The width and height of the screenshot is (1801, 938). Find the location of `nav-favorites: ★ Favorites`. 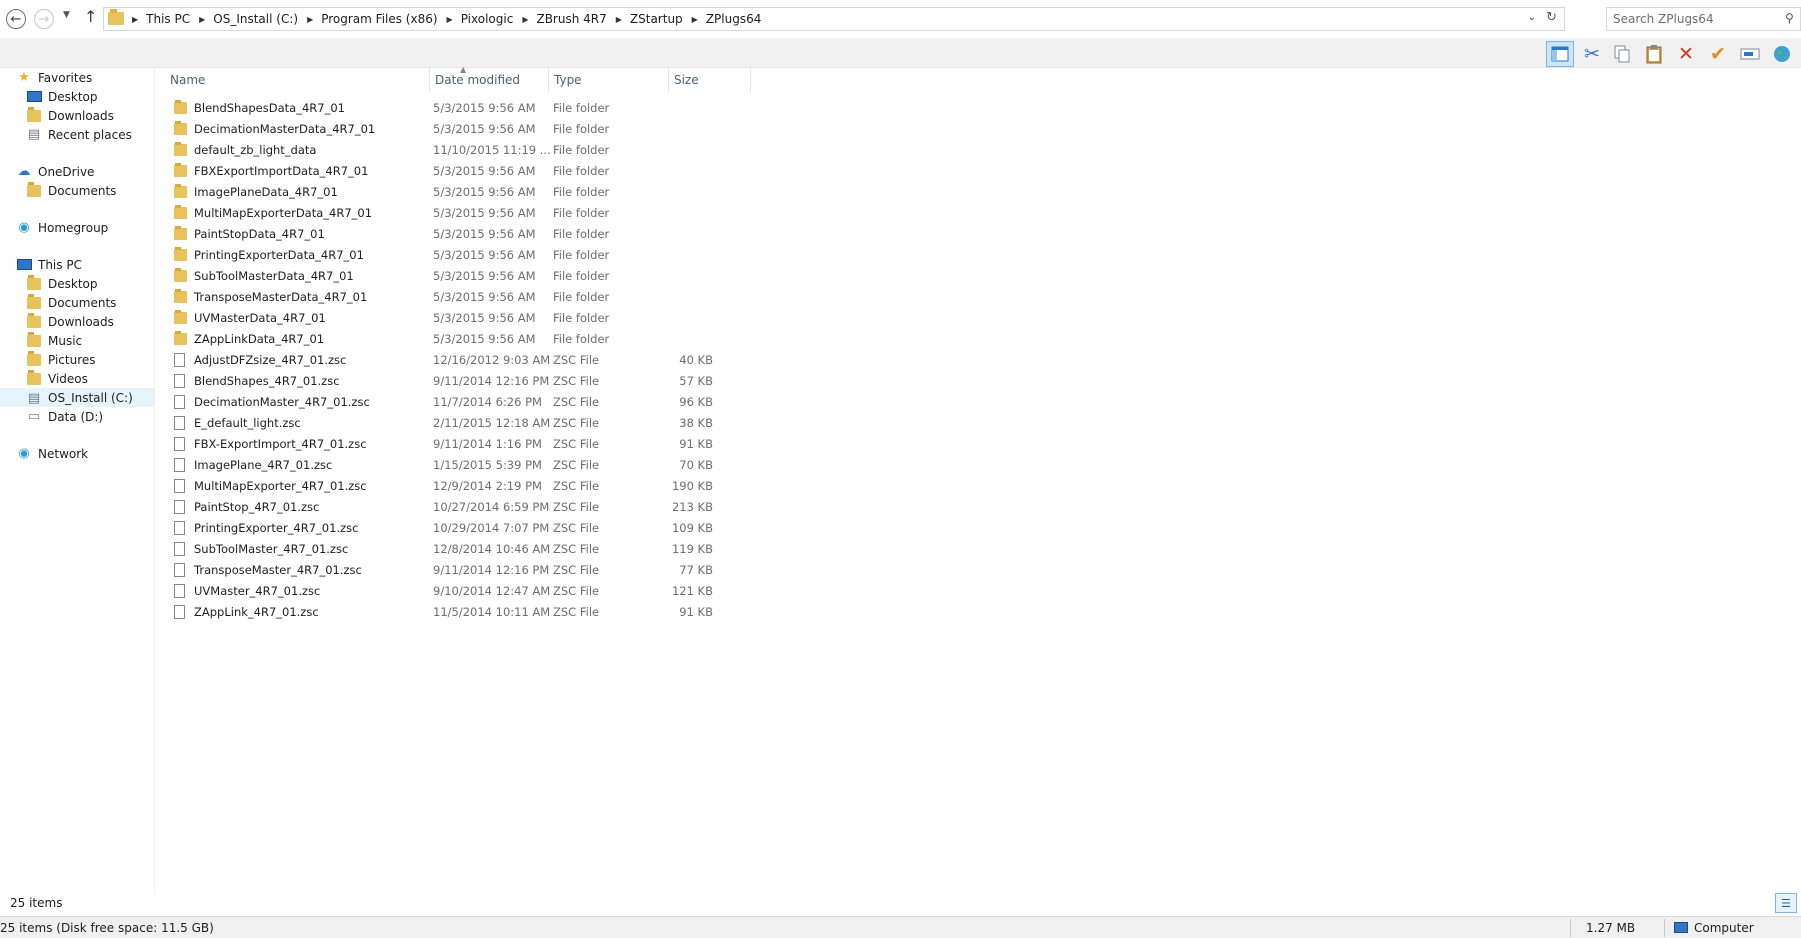

nav-favorites: ★ Favorites is located at coordinates (54, 77).